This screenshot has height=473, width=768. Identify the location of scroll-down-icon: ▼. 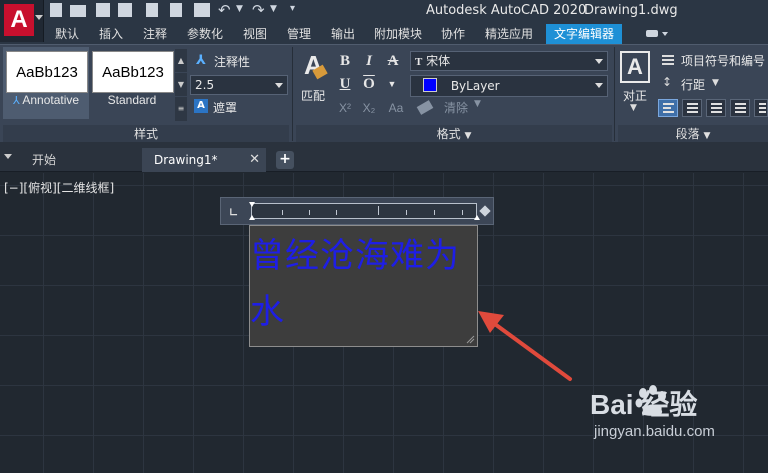
(181, 85).